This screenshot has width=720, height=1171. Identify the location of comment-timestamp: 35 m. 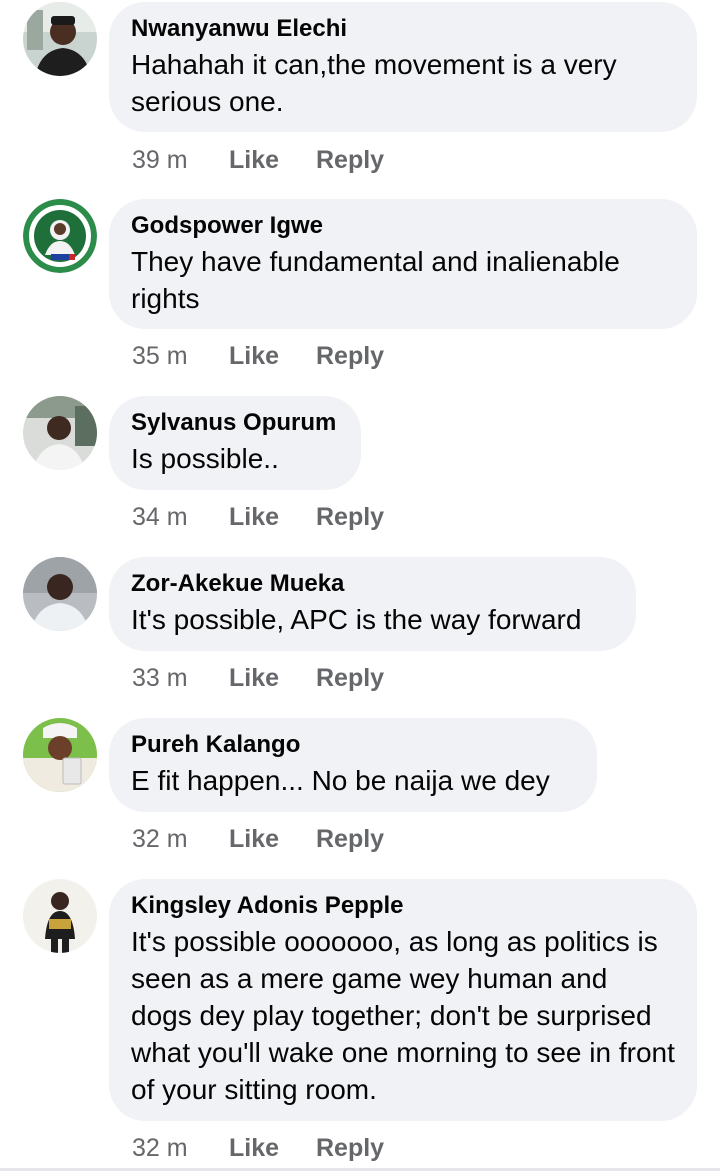
(180, 356).